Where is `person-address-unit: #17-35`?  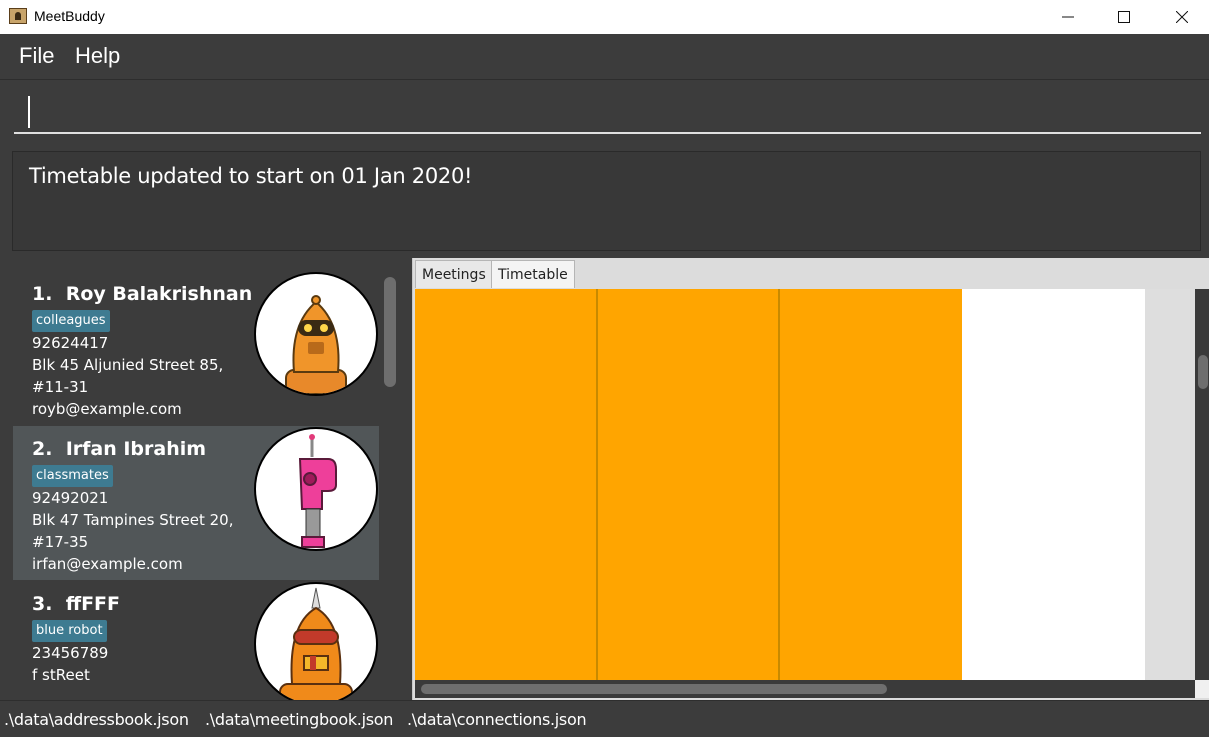 person-address-unit: #17-35 is located at coordinates (60, 542).